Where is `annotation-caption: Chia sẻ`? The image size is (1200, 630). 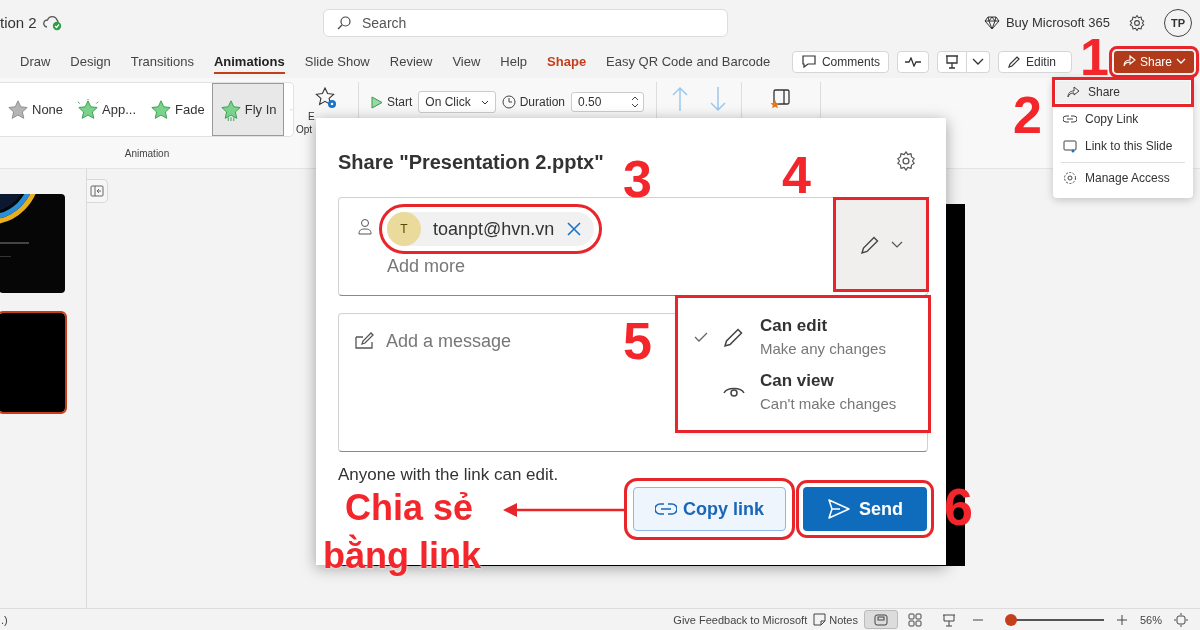
annotation-caption: Chia sẻ is located at coordinates (409, 508).